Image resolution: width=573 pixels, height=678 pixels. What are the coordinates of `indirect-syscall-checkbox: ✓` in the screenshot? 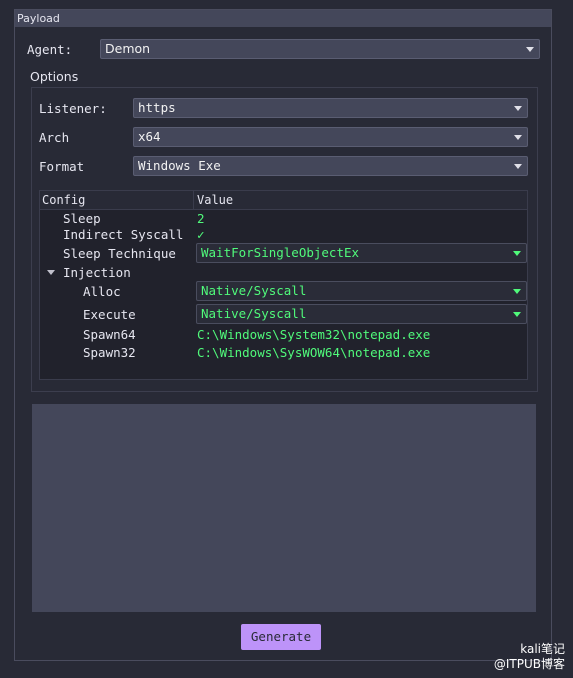 It's located at (201, 235).